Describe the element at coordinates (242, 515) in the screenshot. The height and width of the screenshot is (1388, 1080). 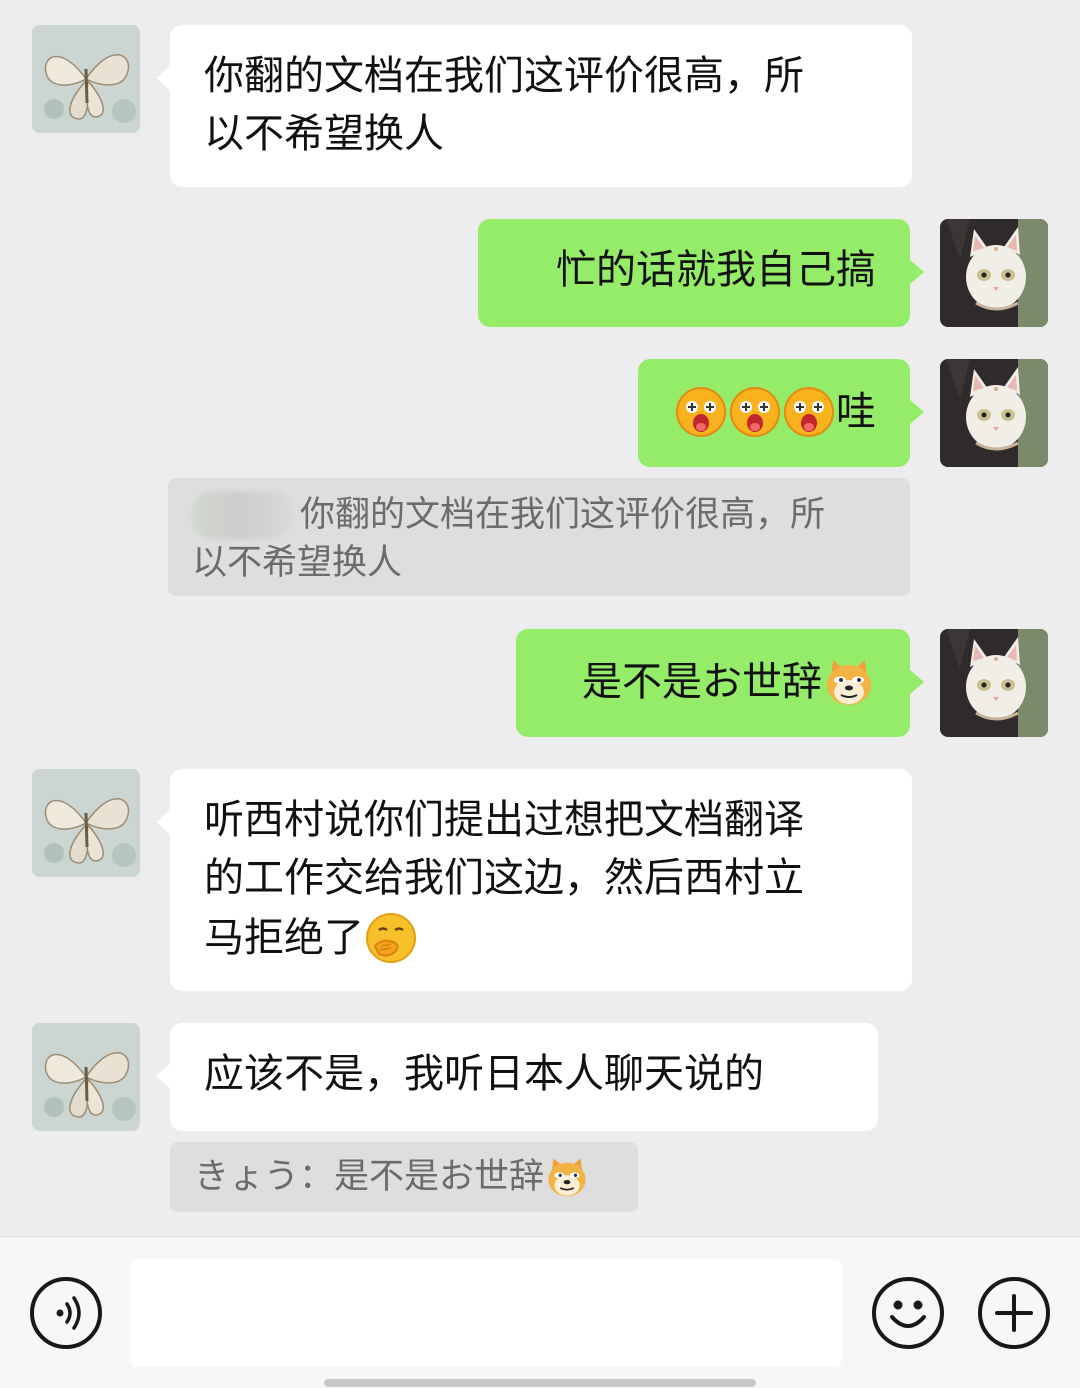
I see `blurred-sender-name` at that location.